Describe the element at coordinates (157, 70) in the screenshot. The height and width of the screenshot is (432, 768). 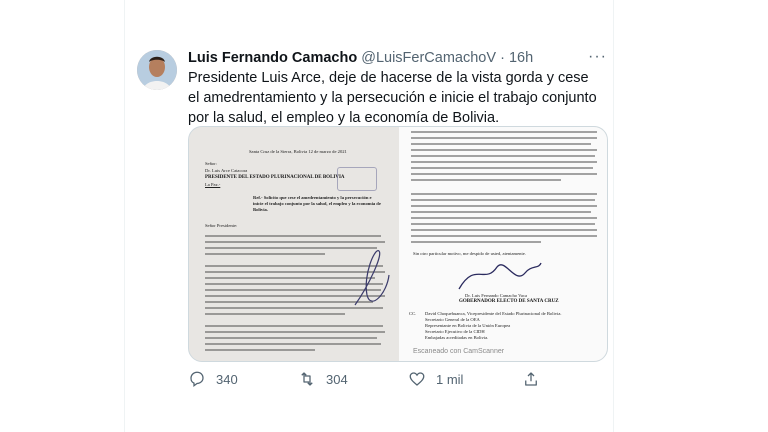
I see `author-avatar` at that location.